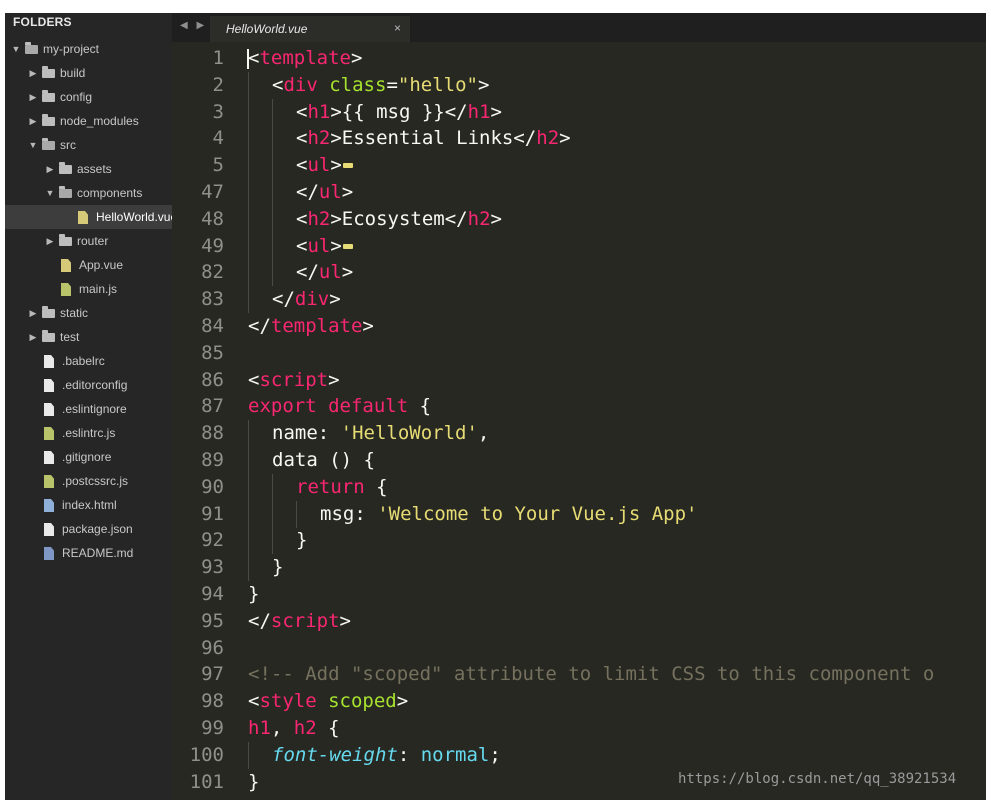  Describe the element at coordinates (193, 25) in the screenshot. I see `tab-nav-arrows-icon: ◀ ▶` at that location.